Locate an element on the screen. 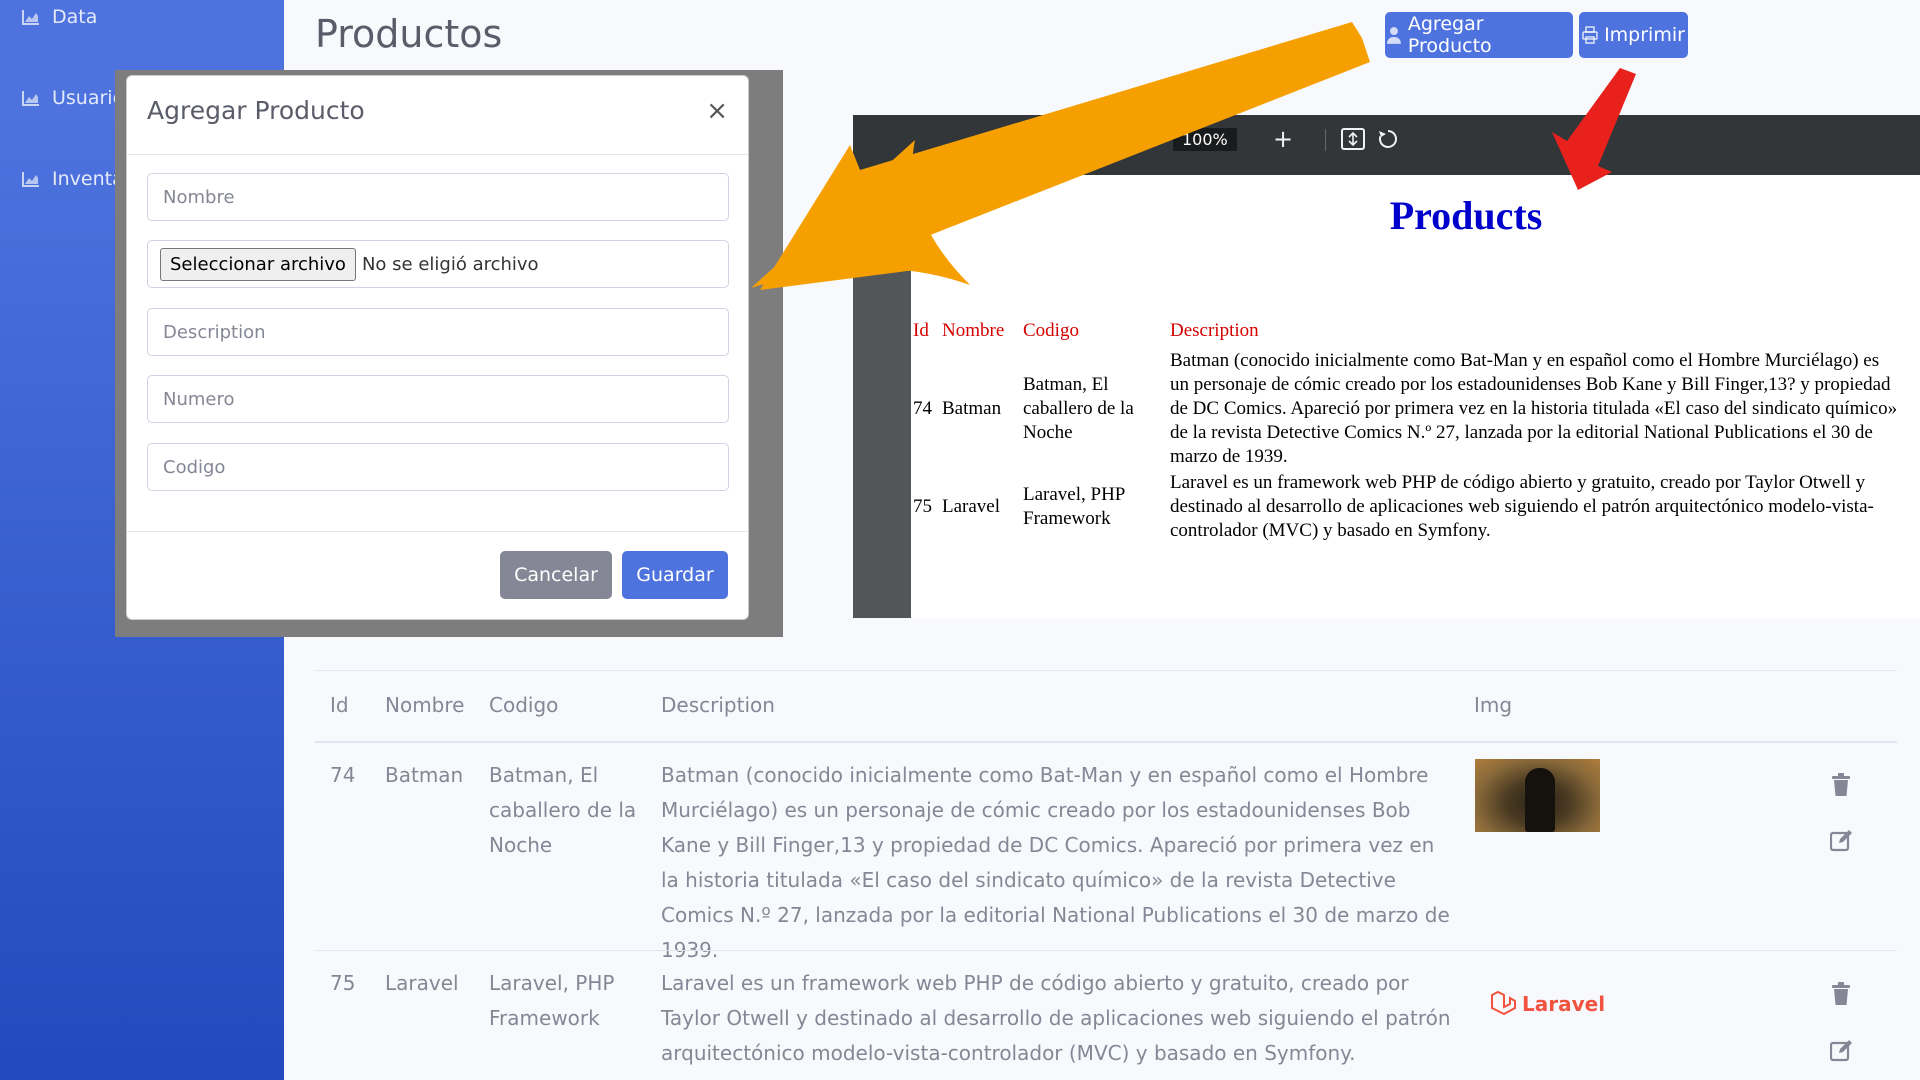 The height and width of the screenshot is (1080, 1920). numero-field: Numero is located at coordinates (438, 399).